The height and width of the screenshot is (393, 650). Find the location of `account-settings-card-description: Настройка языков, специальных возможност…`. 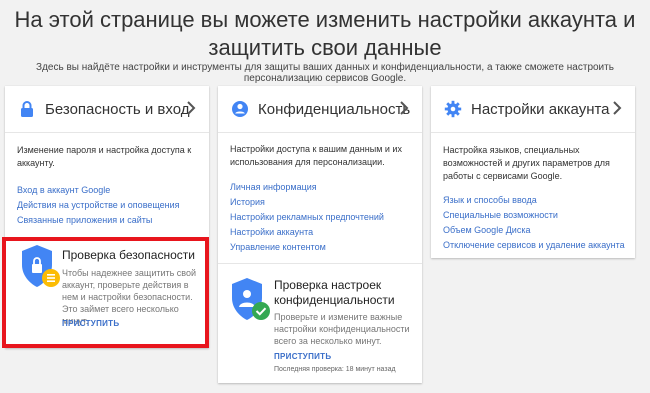

account-settings-card-description: Настройка языков, специальных возможност… is located at coordinates (526, 163).